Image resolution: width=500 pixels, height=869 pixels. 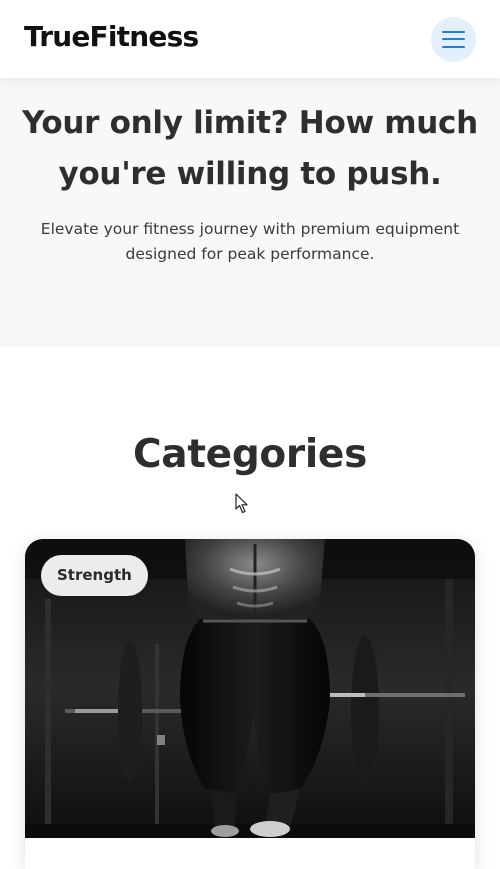 I want to click on brand-logo: TrueFitness, so click(x=111, y=36).